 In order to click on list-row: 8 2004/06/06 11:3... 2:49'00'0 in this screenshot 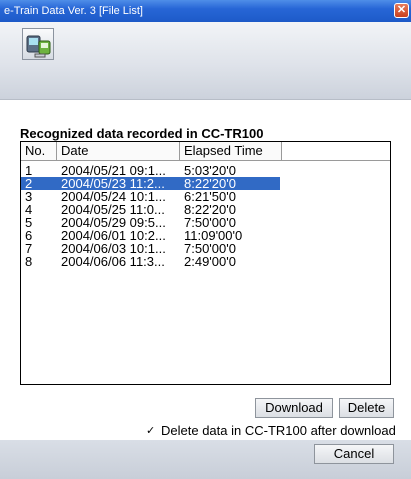, I will do `click(205, 261)`.